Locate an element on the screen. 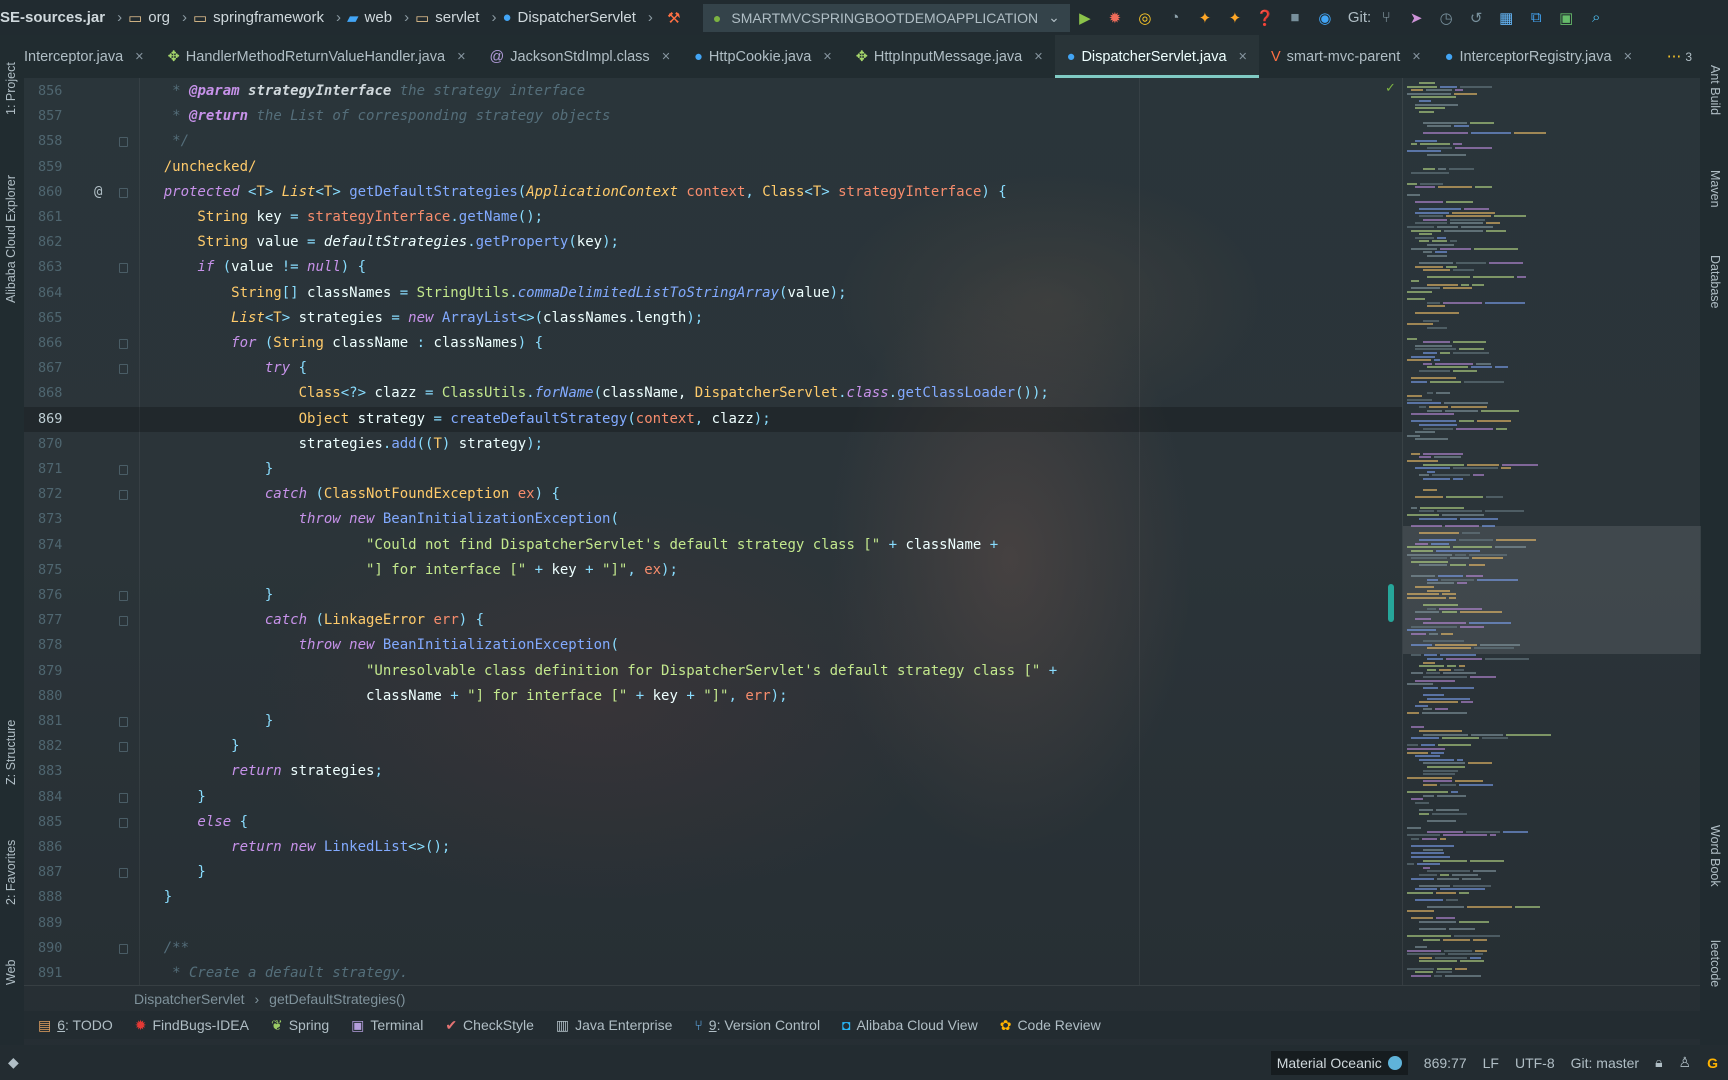 The height and width of the screenshot is (1080, 1728). tool-window-version-control: ⑂ 9: Version Control is located at coordinates (757, 1025).